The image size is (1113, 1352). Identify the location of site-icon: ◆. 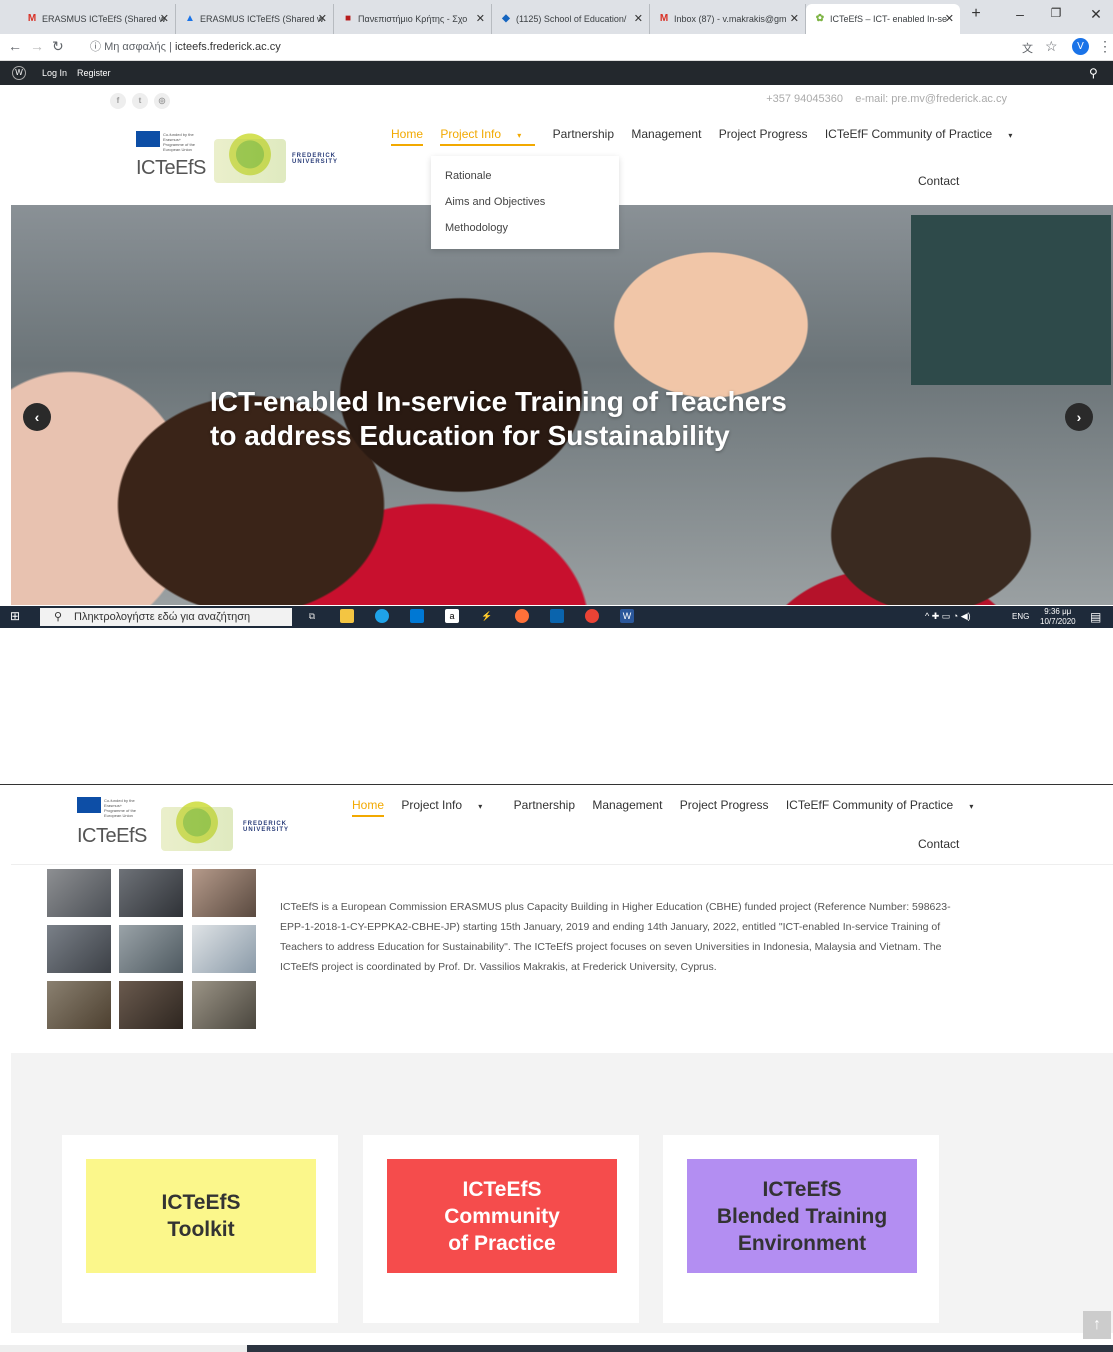
(506, 18).